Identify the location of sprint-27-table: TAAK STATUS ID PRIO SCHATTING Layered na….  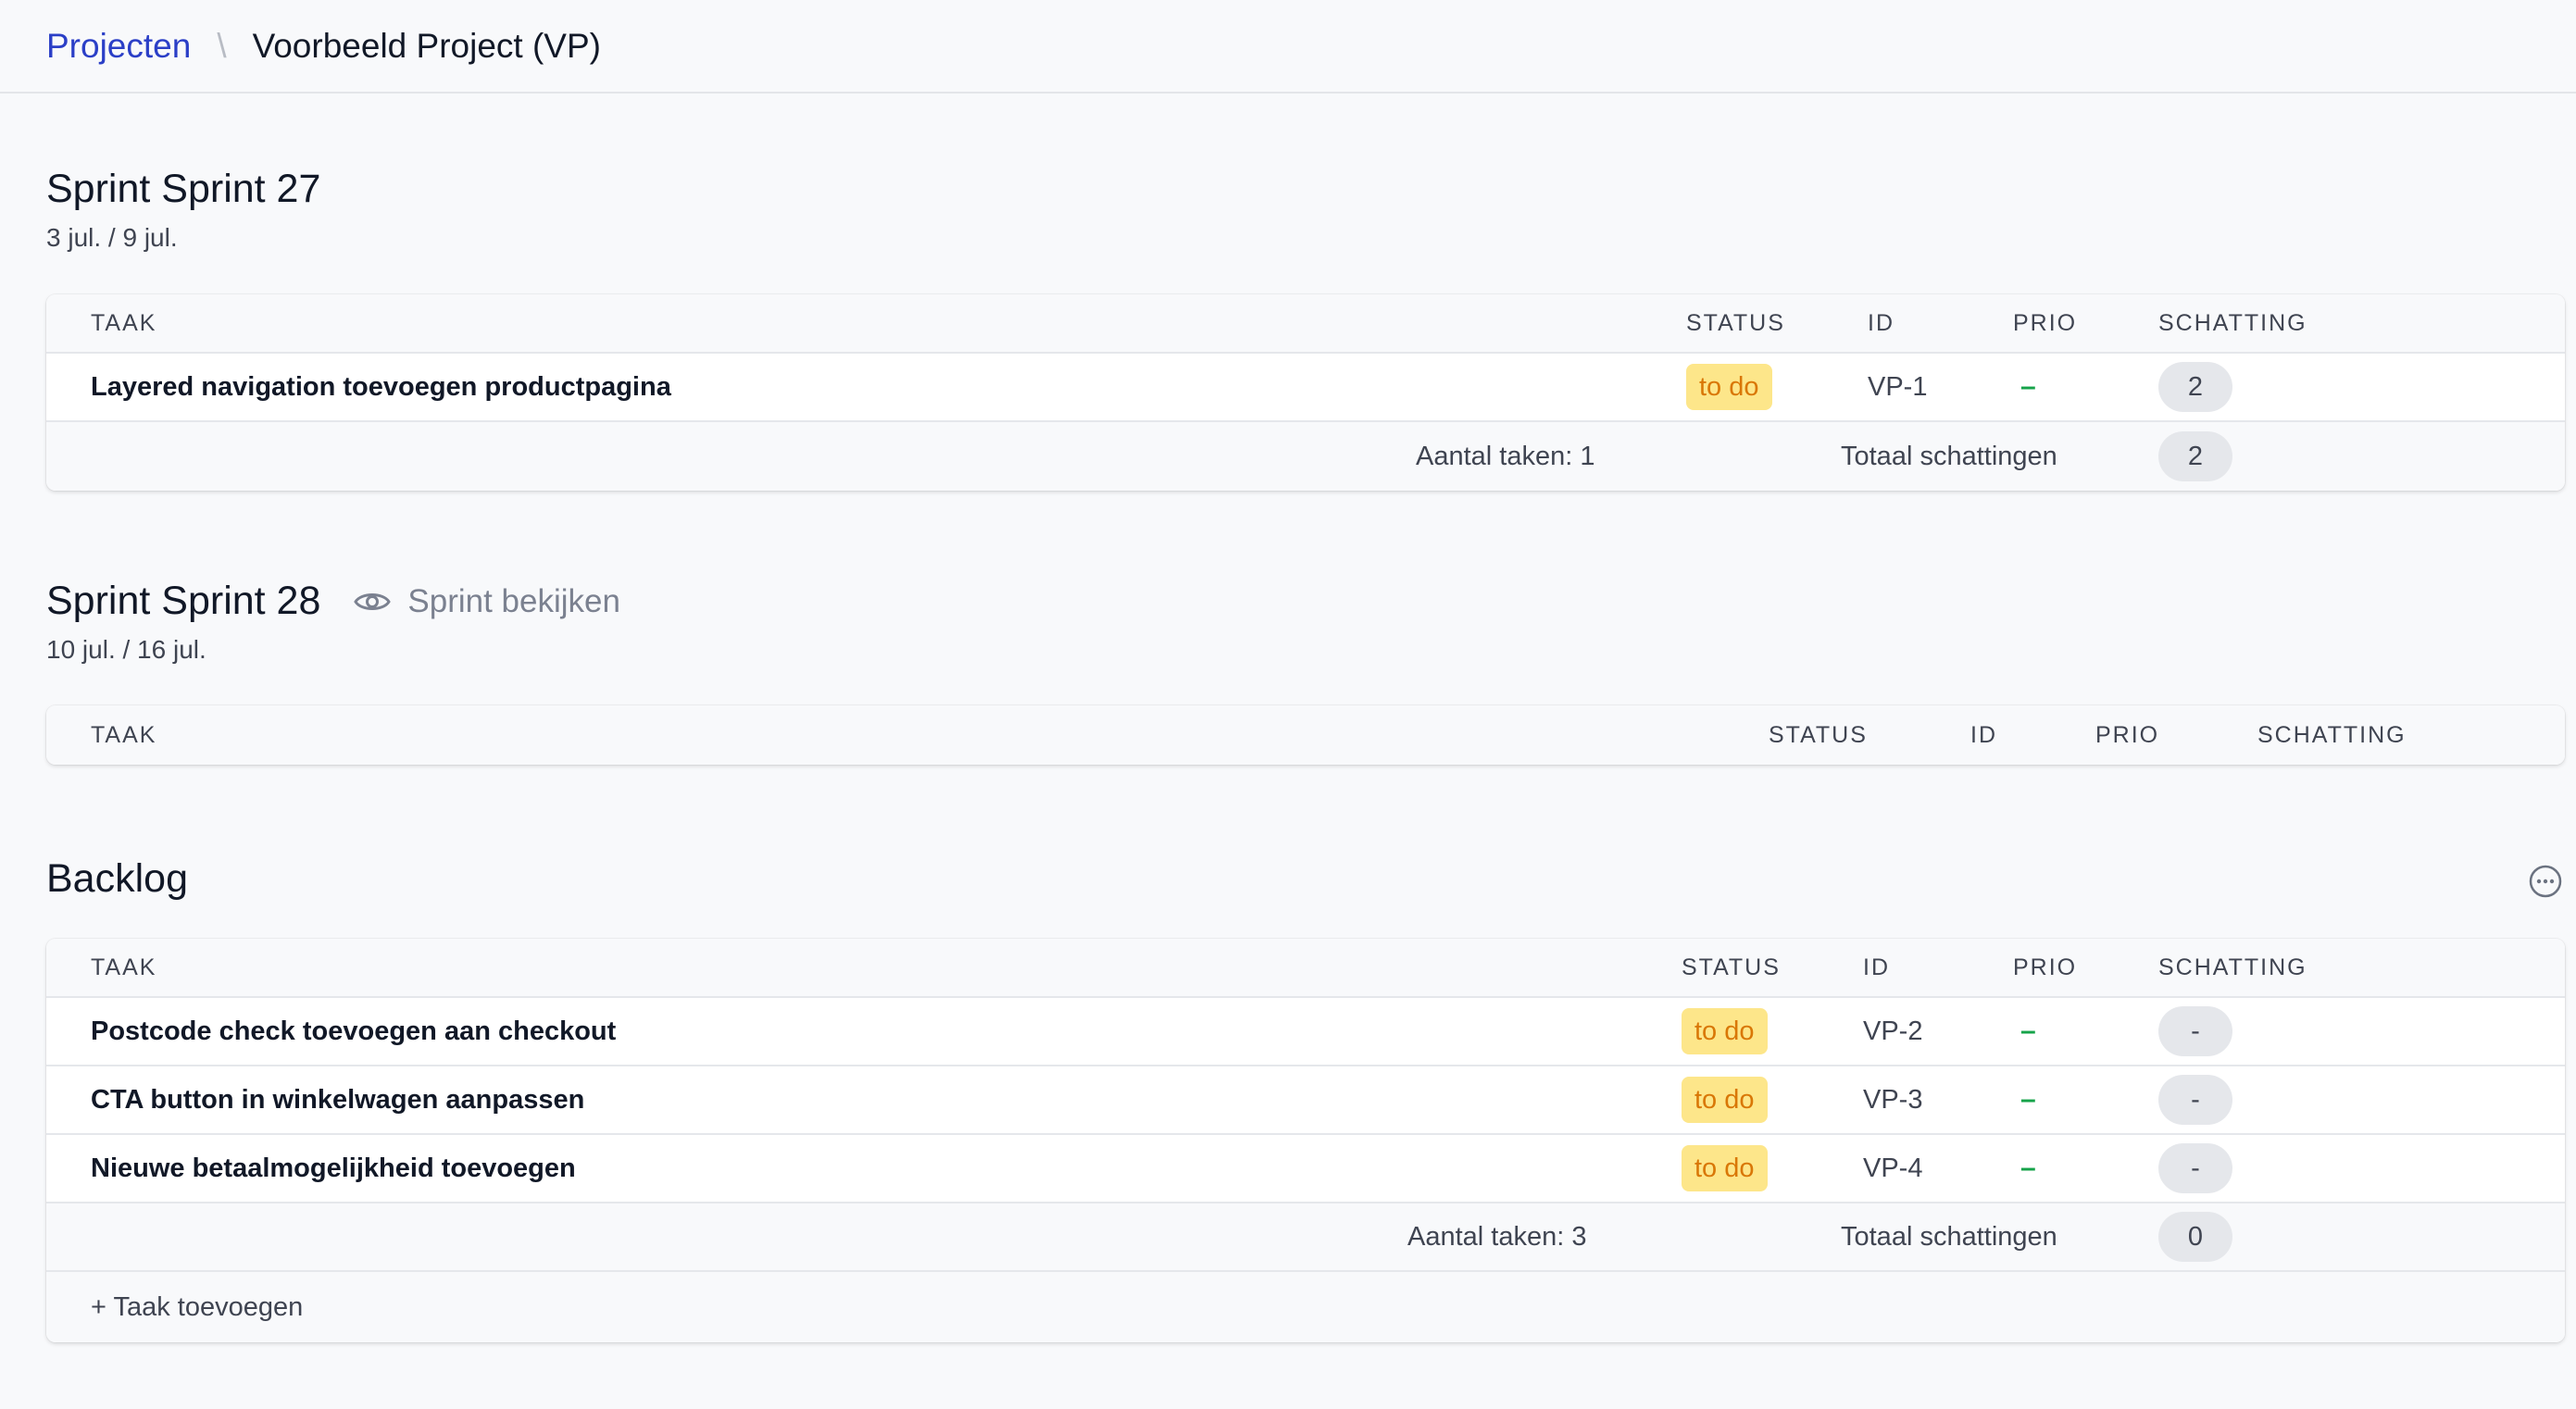
(1305, 392).